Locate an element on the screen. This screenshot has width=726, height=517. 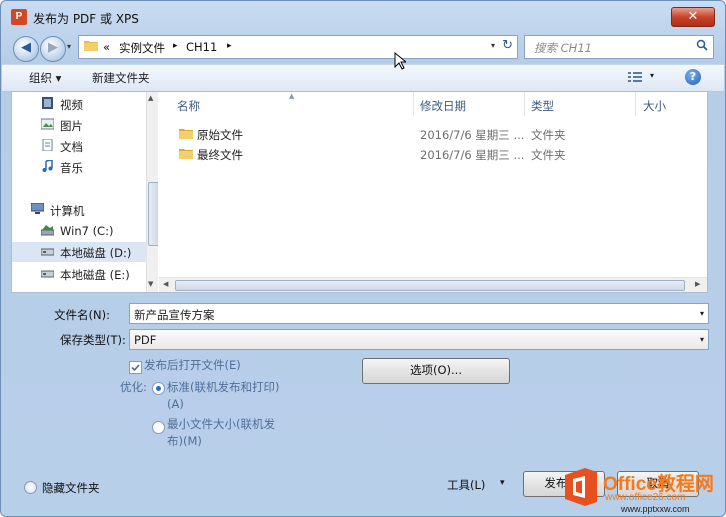
view-dropdown-icon: ▾ is located at coordinates (652, 75).